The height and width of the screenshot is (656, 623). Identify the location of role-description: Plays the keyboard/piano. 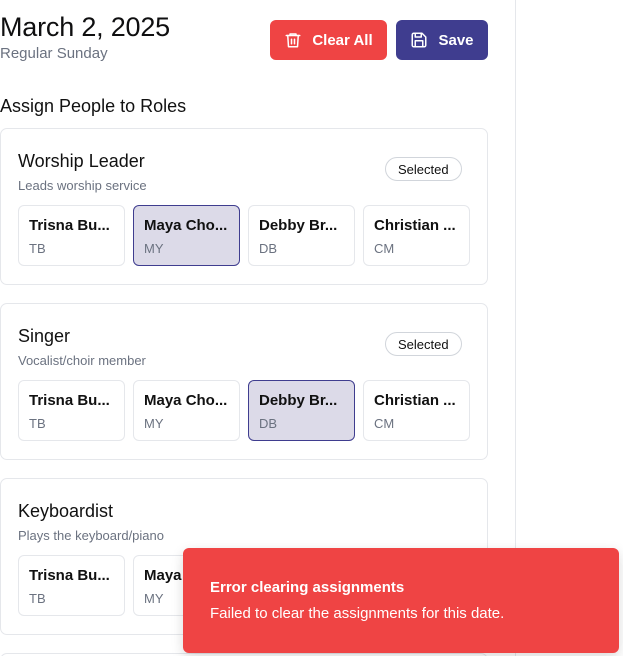
(91, 535).